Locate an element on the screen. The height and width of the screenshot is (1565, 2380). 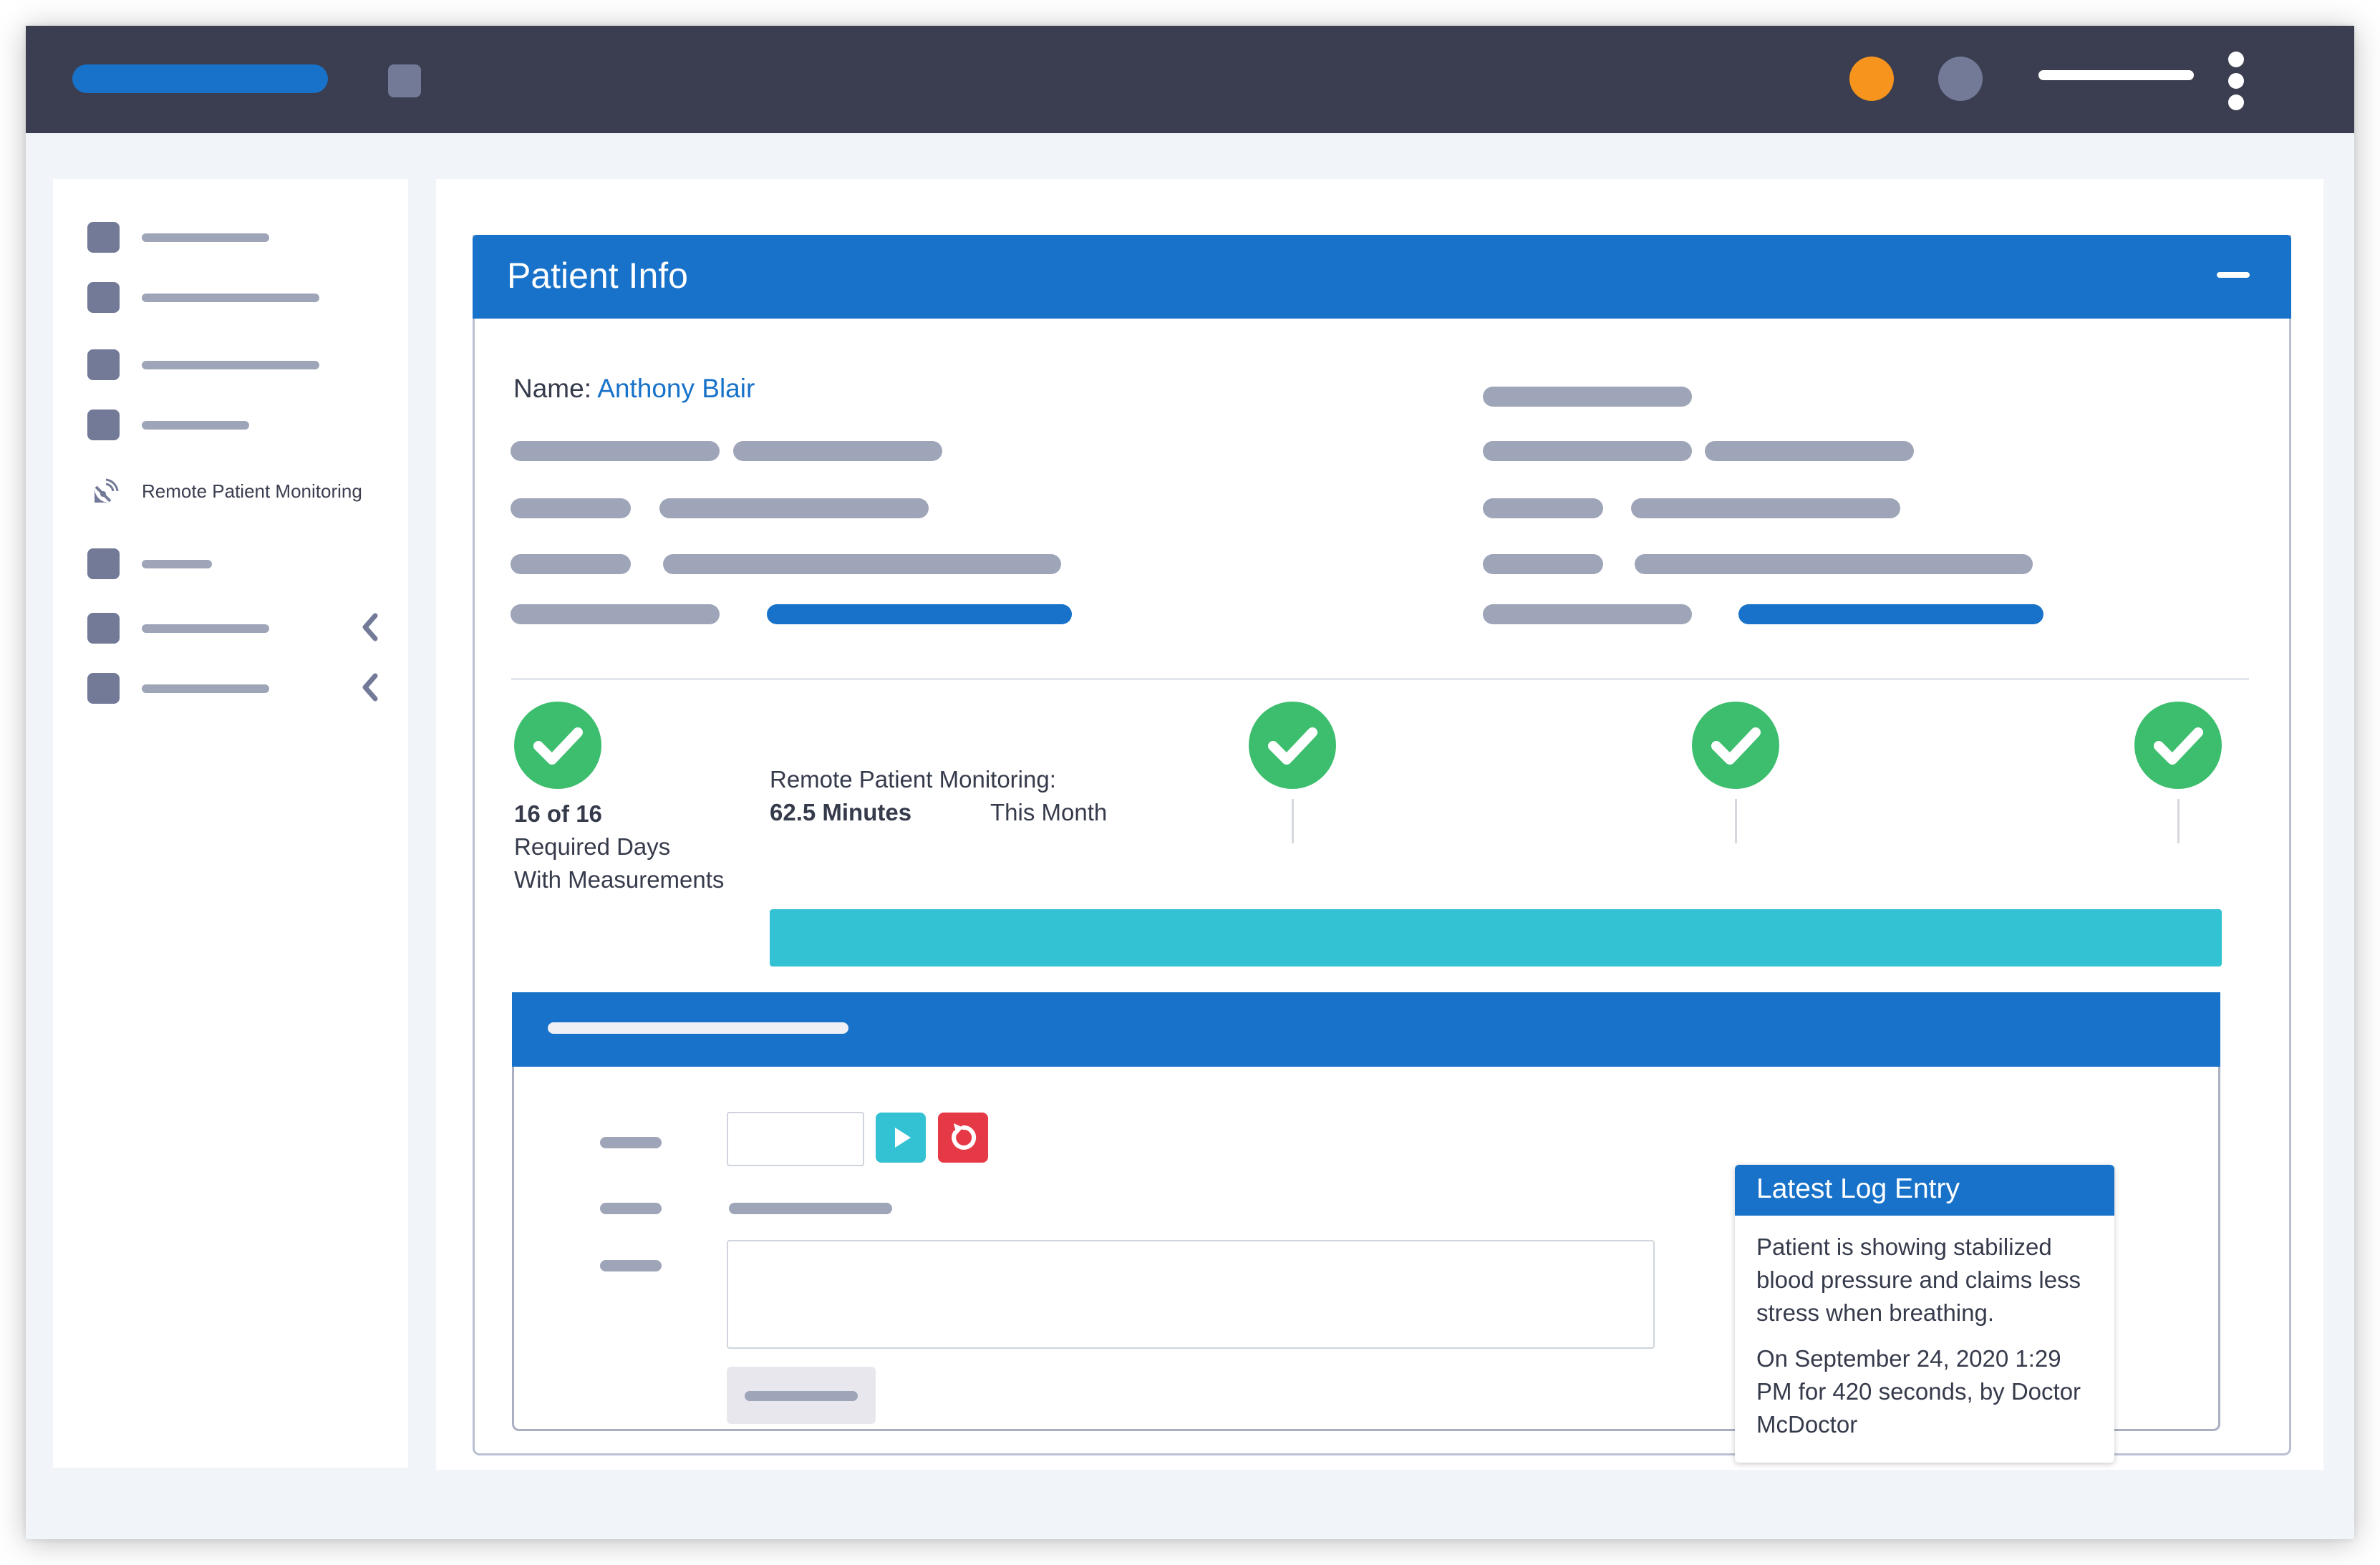
play-button is located at coordinates (901, 1138).